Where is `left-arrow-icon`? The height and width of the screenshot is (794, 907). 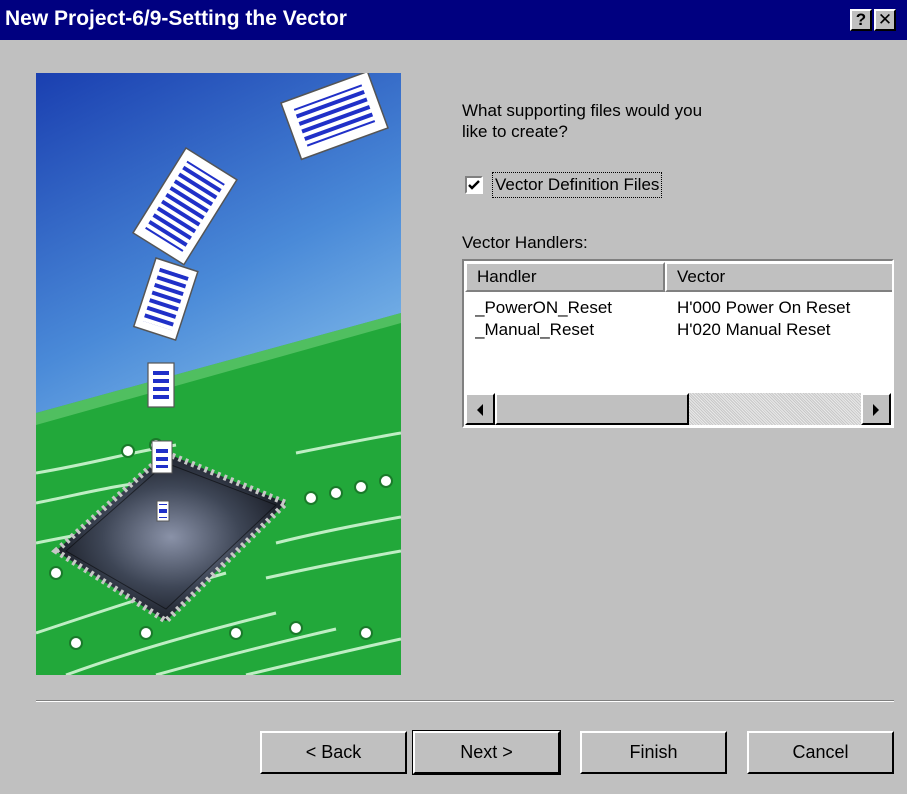 left-arrow-icon is located at coordinates (480, 410).